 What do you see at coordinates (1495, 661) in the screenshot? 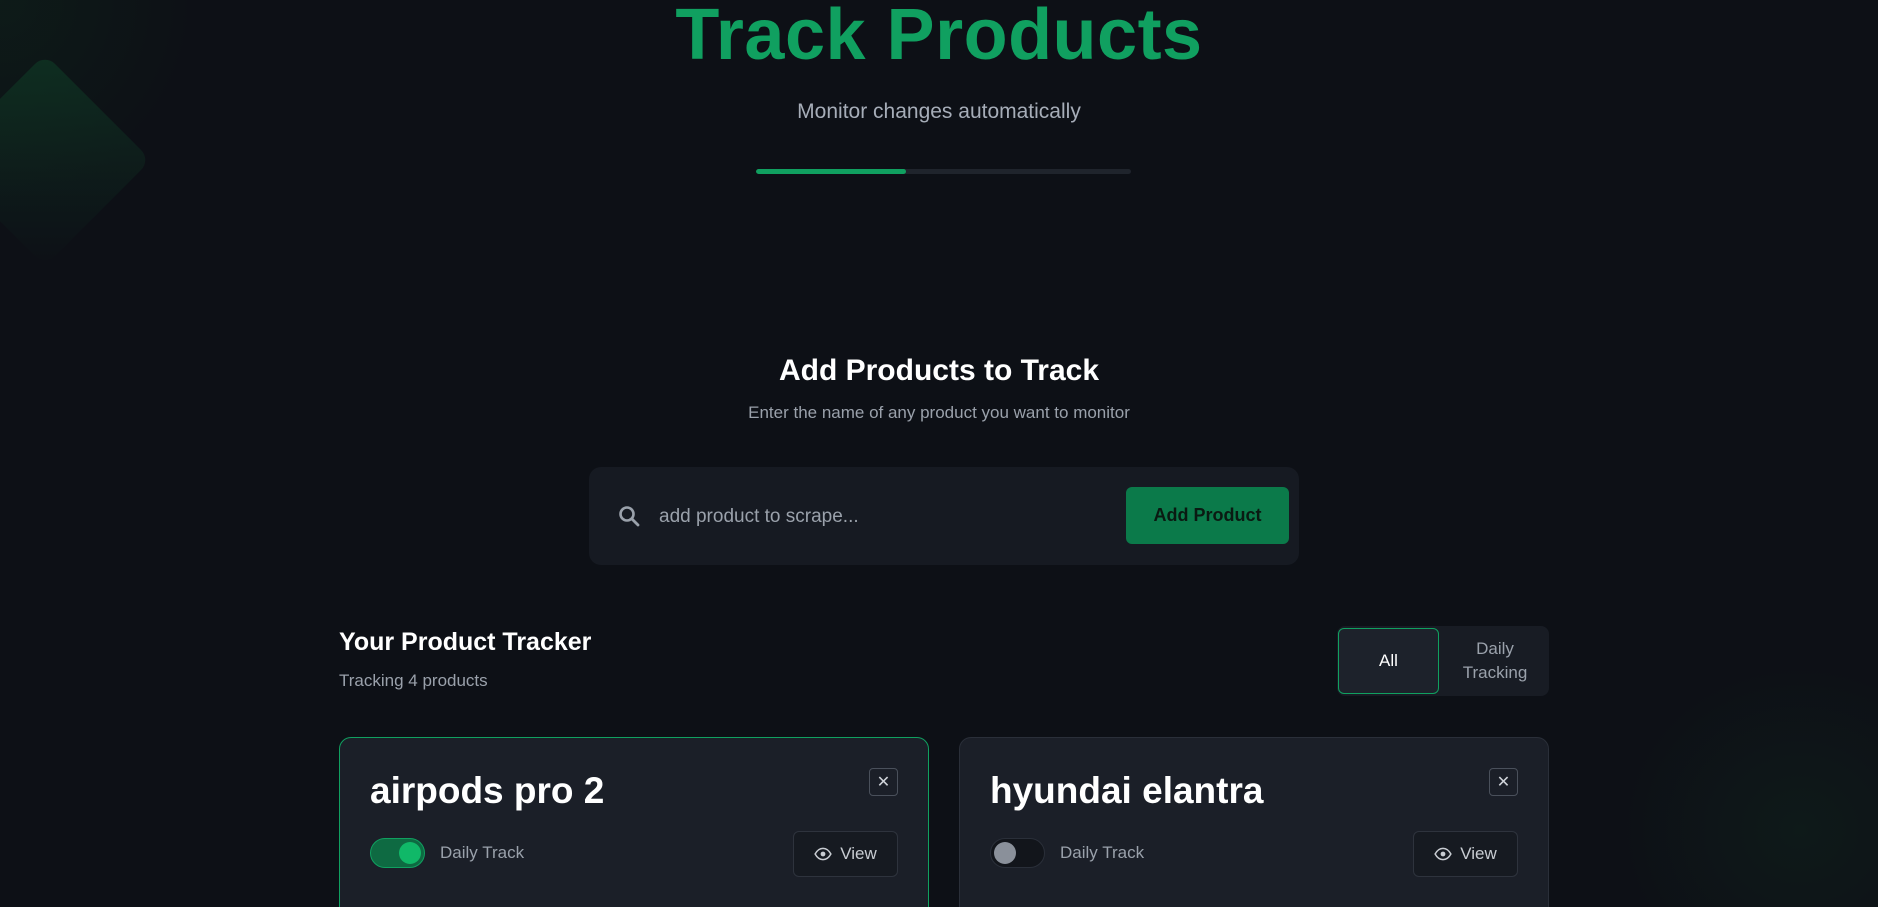
I see `filter-daily-tracking-tab: Daily Tracking` at bounding box center [1495, 661].